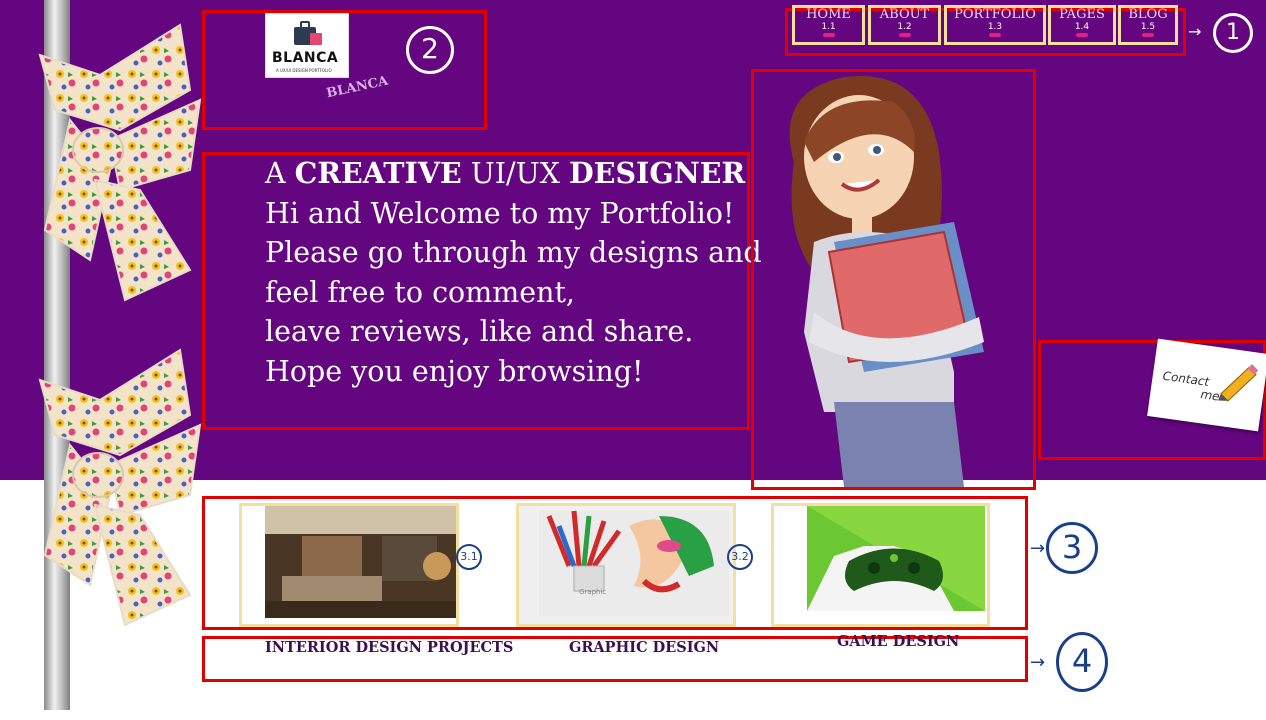 The height and width of the screenshot is (720, 1266). I want to click on graphic-art: Graphic, so click(626, 565).